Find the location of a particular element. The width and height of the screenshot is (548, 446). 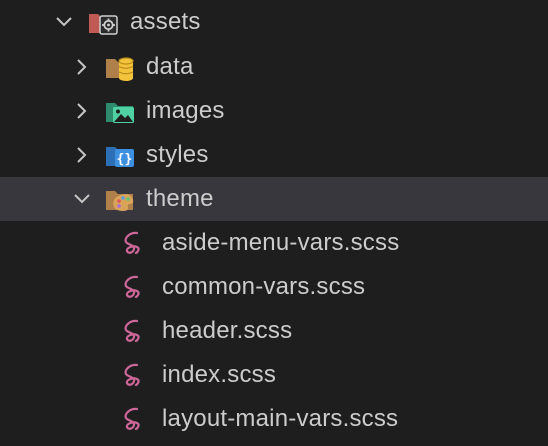

folder-row-data: data is located at coordinates (274, 67).